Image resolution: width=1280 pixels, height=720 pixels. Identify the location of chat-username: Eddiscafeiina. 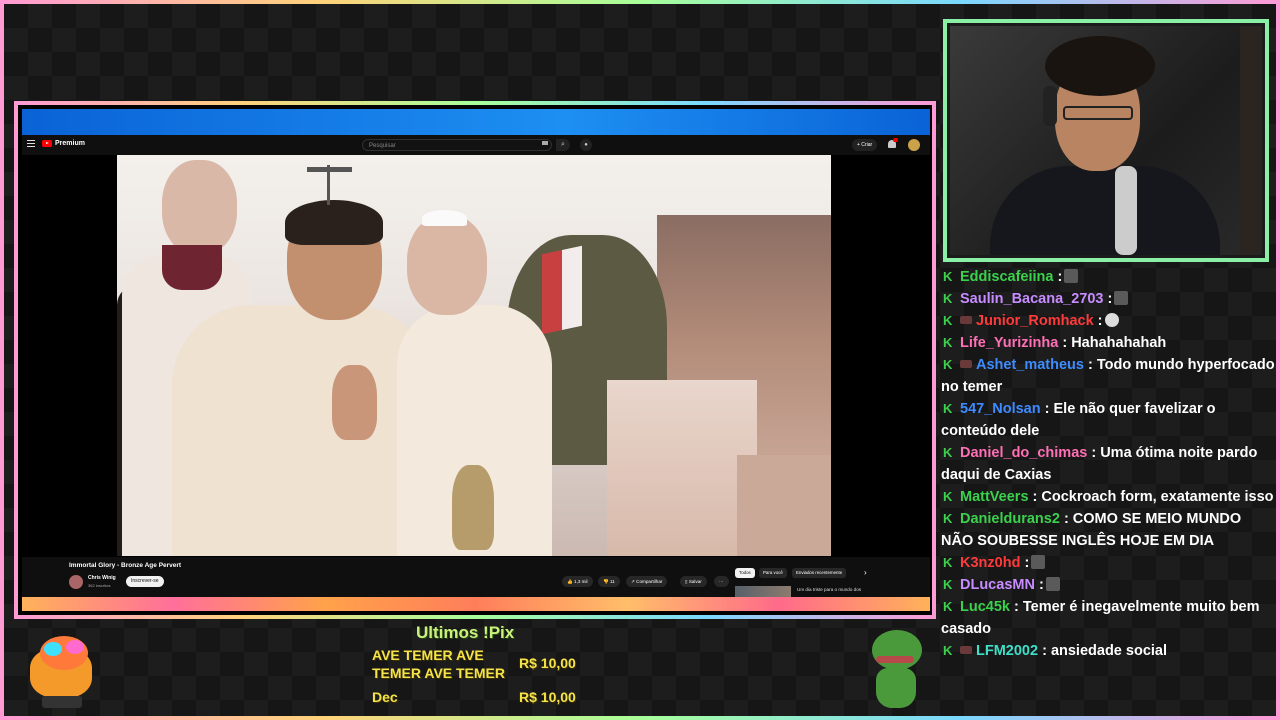
(1006, 277).